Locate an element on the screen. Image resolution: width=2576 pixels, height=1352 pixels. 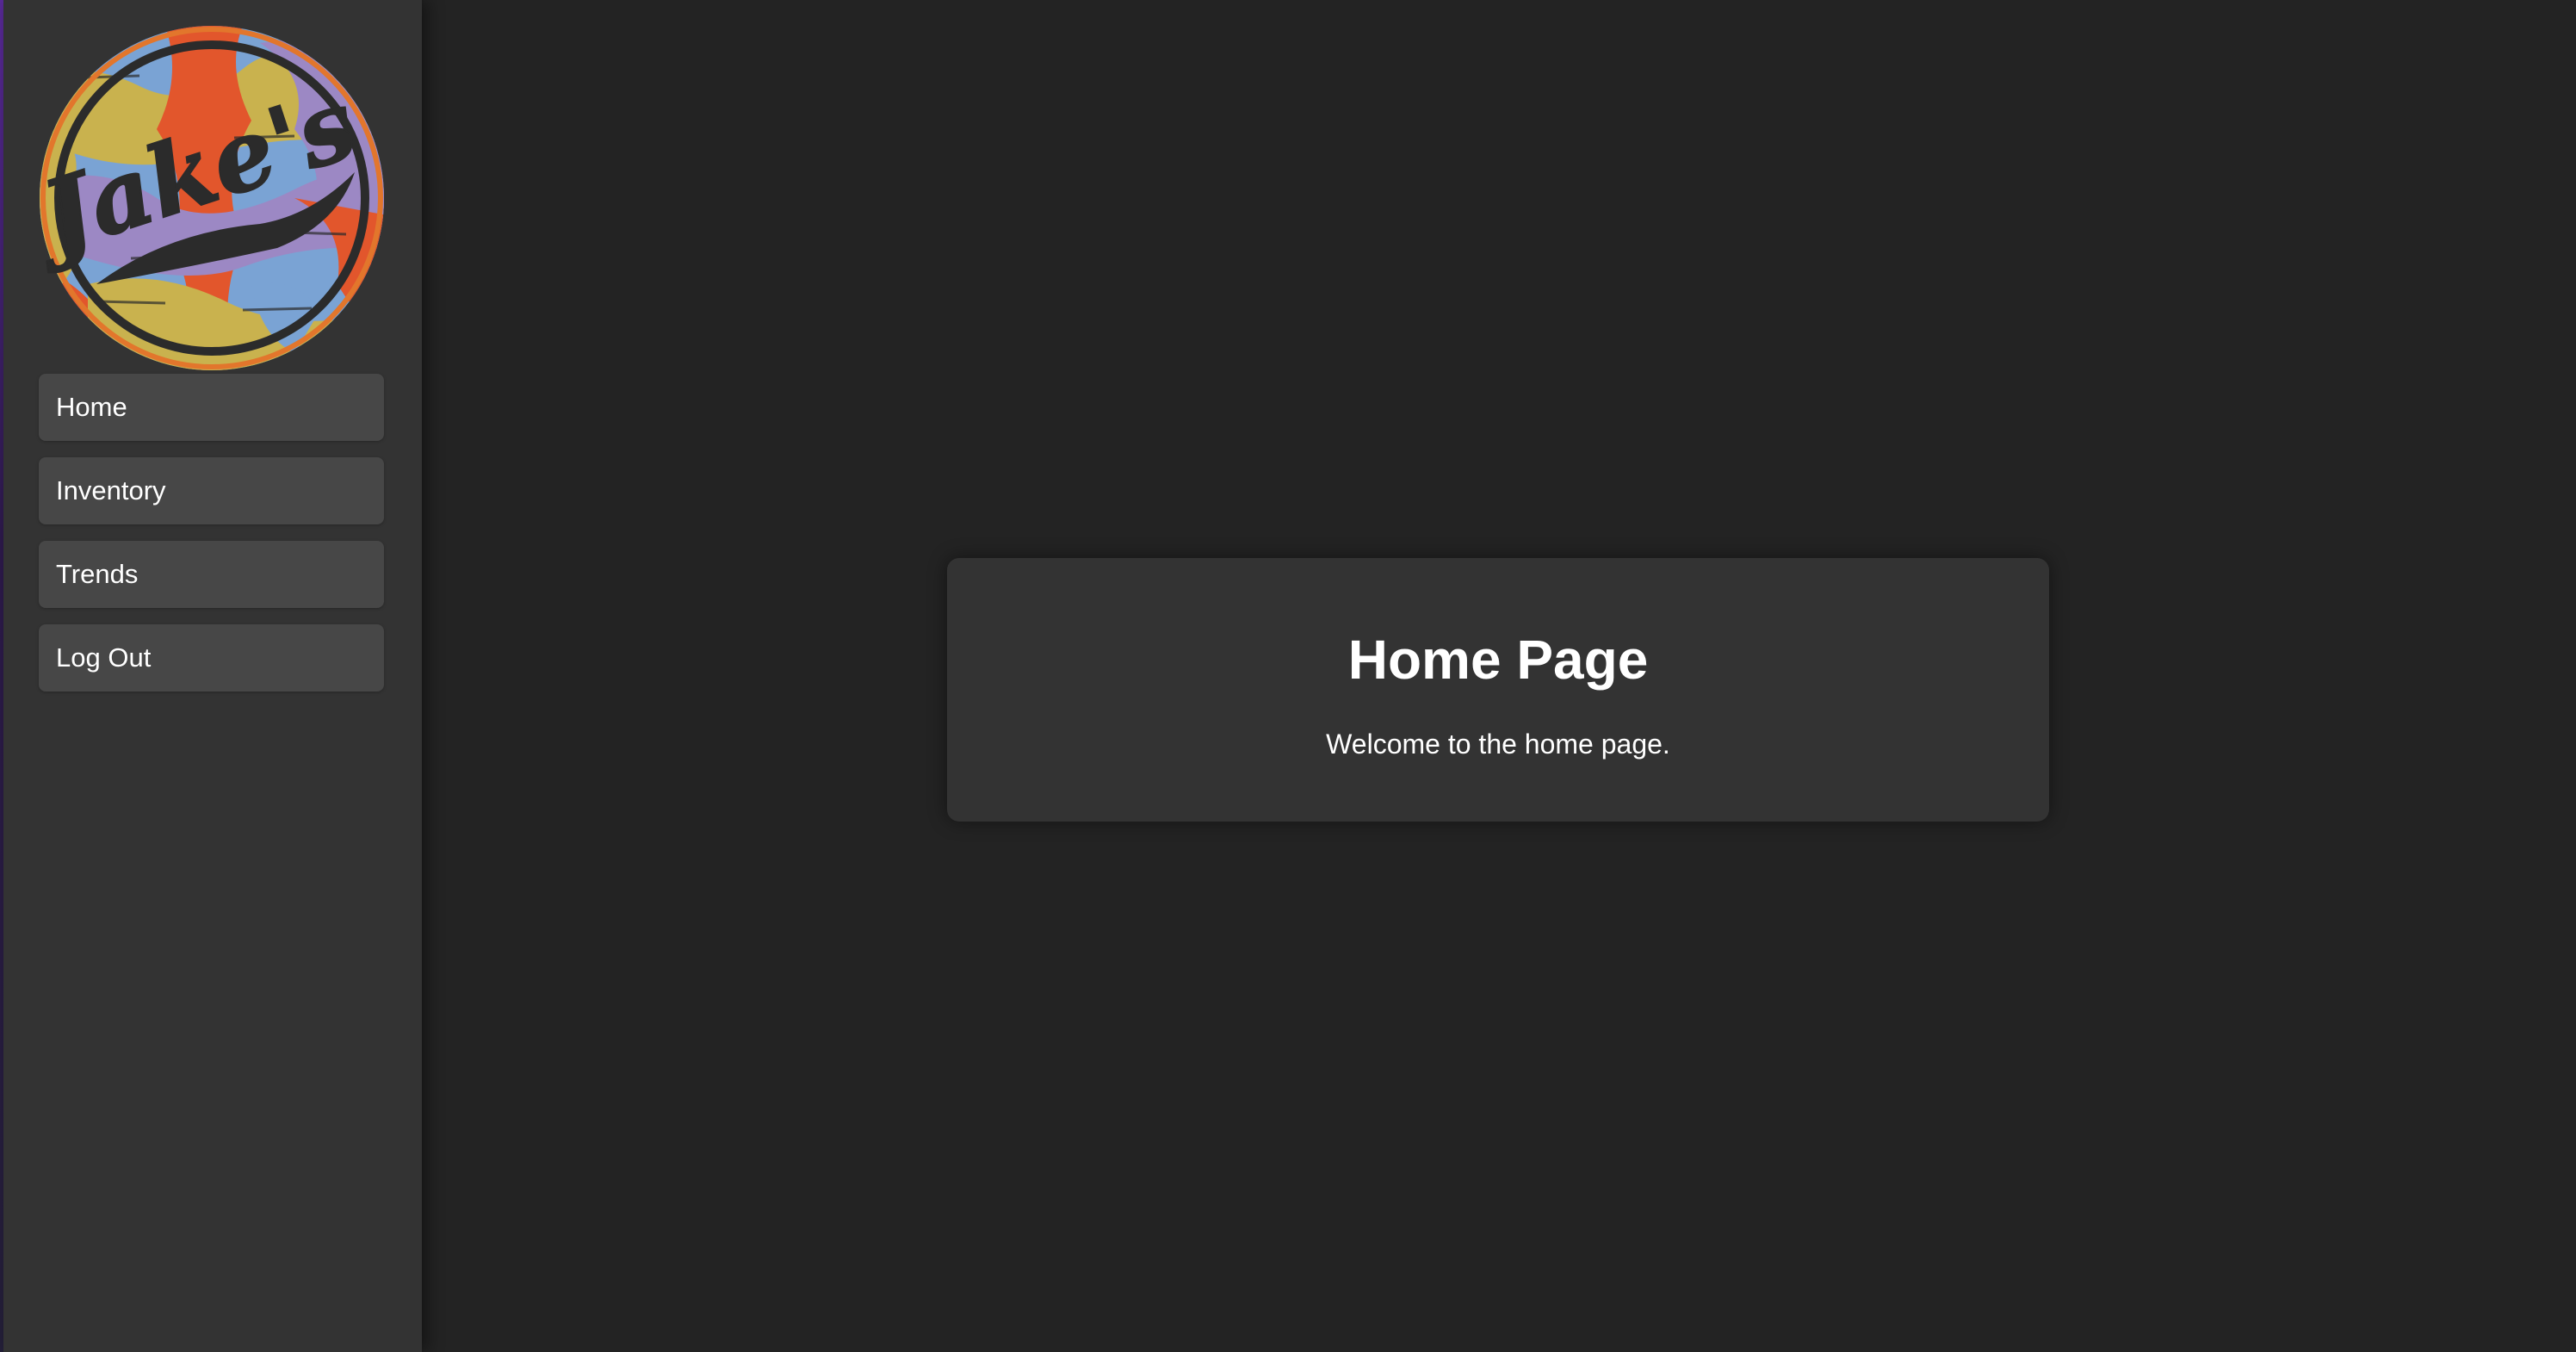
home-card: Home Page Welcome to the home page. is located at coordinates (1498, 690).